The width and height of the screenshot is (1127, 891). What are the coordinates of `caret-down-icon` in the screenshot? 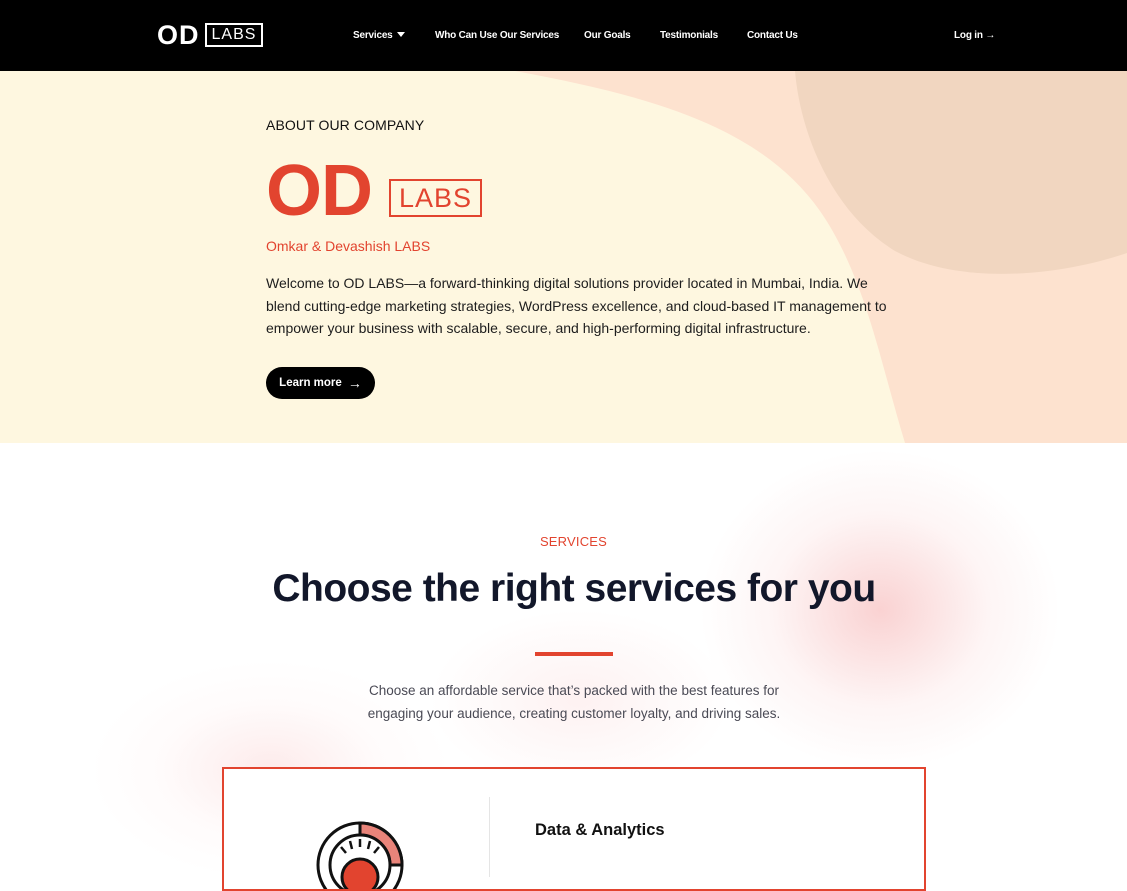 It's located at (400, 34).